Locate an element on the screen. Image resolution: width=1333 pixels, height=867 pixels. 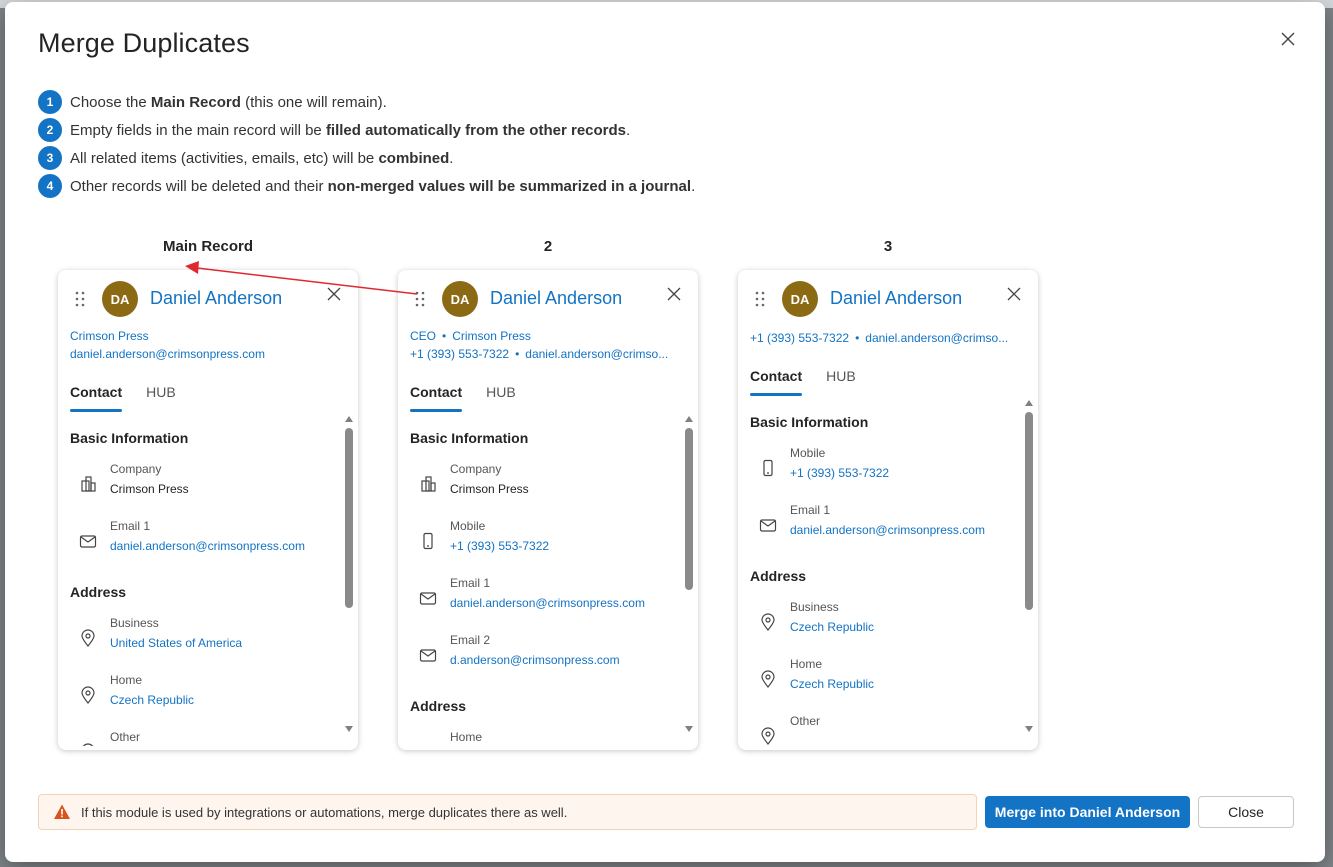
email-value-link: d.anderson@crimsonpress.com is located at coordinates (535, 660).